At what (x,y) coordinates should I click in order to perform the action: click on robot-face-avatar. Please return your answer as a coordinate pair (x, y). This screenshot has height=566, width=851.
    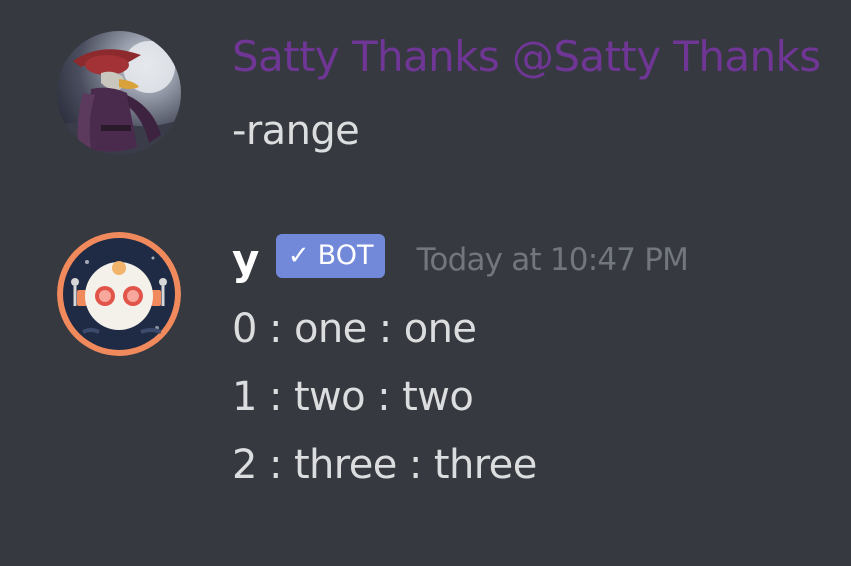
    Looking at the image, I should click on (119, 294).